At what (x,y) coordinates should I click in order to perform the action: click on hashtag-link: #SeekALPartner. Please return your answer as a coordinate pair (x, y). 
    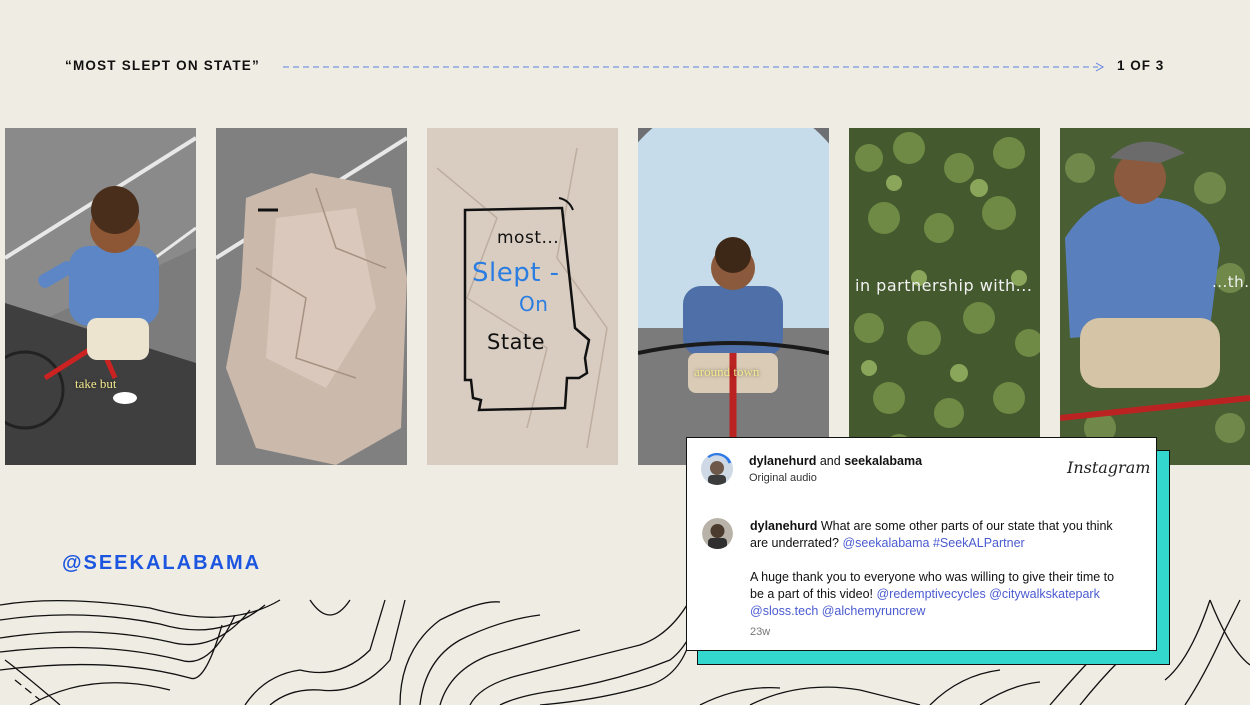
    Looking at the image, I should click on (977, 543).